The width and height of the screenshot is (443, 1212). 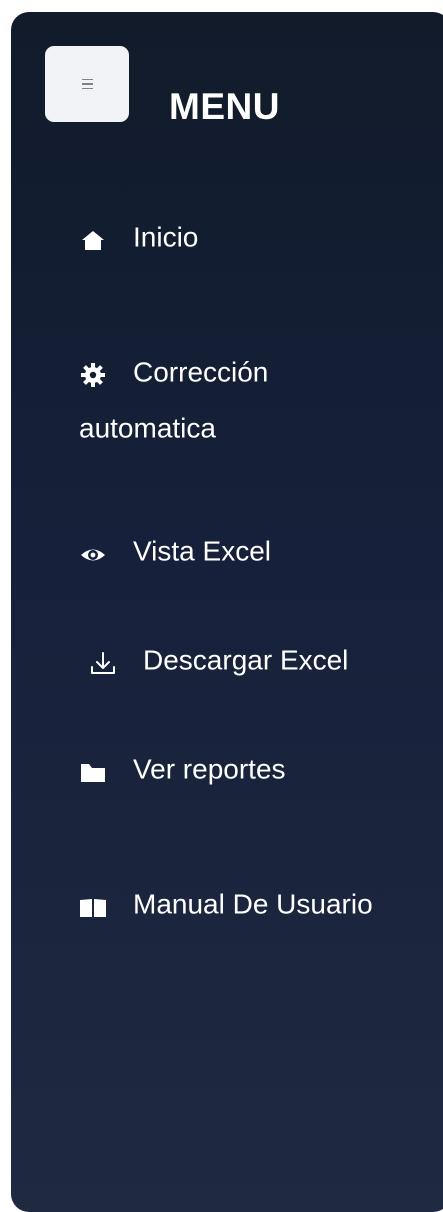 What do you see at coordinates (93, 375) in the screenshot?
I see `gear-icon` at bounding box center [93, 375].